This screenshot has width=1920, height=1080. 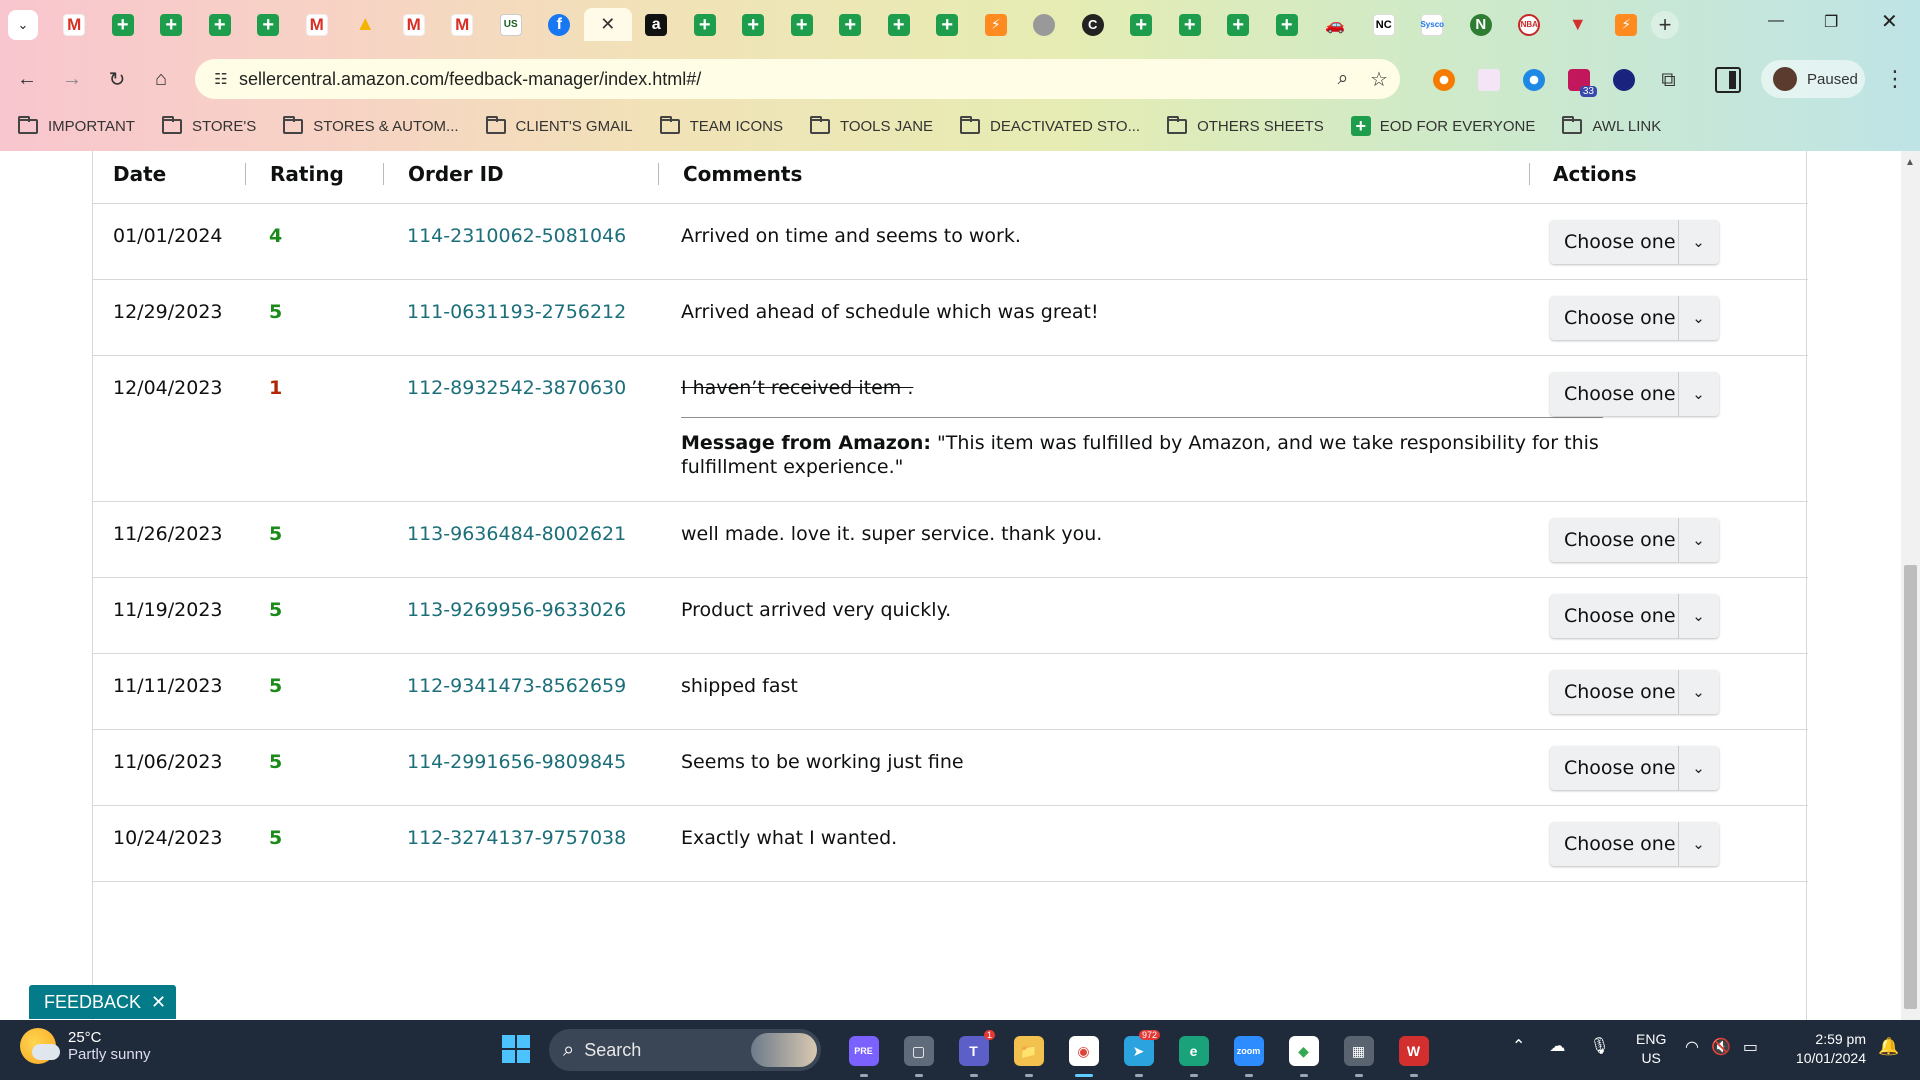 What do you see at coordinates (1488, 80) in the screenshot?
I see `extension-tag-icon` at bounding box center [1488, 80].